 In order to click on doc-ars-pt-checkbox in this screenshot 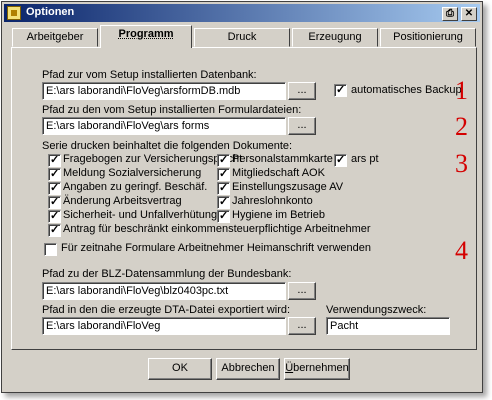, I will do `click(340, 160)`.